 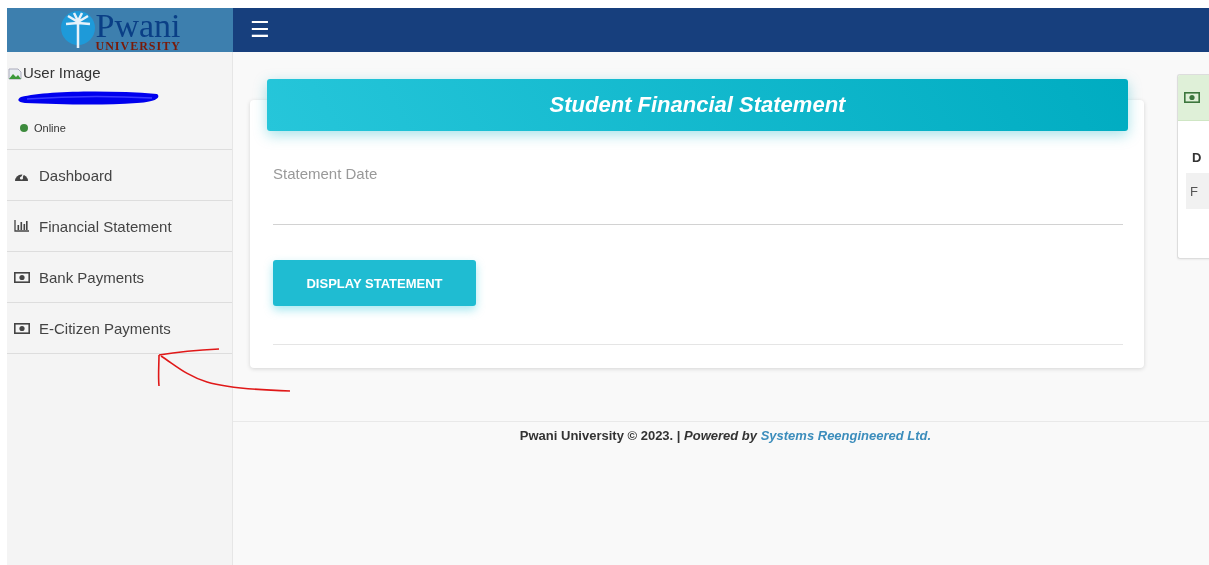 What do you see at coordinates (1192, 97) in the screenshot?
I see `banknote-icon` at bounding box center [1192, 97].